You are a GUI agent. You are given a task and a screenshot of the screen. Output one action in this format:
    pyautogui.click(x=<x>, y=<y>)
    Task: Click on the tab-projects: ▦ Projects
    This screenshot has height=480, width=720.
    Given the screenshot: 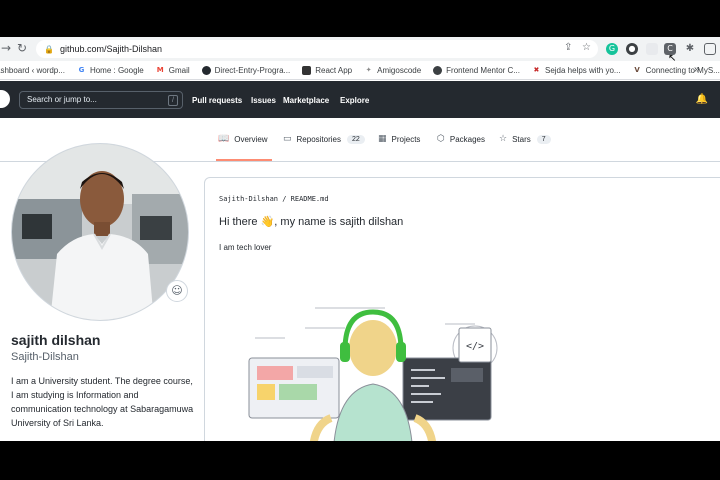 What is the action you would take?
    pyautogui.click(x=399, y=139)
    